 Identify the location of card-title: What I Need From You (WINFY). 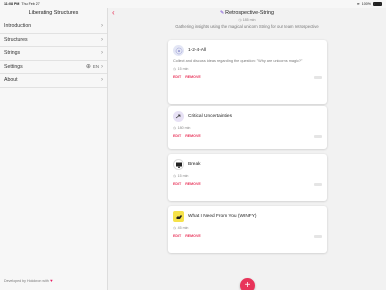
(222, 216).